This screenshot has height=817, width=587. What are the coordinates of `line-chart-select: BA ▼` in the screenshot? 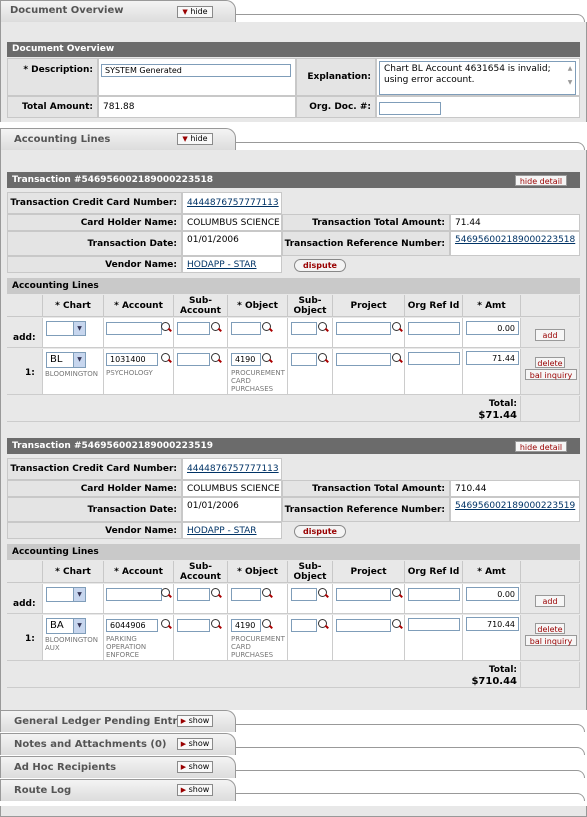 It's located at (66, 626).